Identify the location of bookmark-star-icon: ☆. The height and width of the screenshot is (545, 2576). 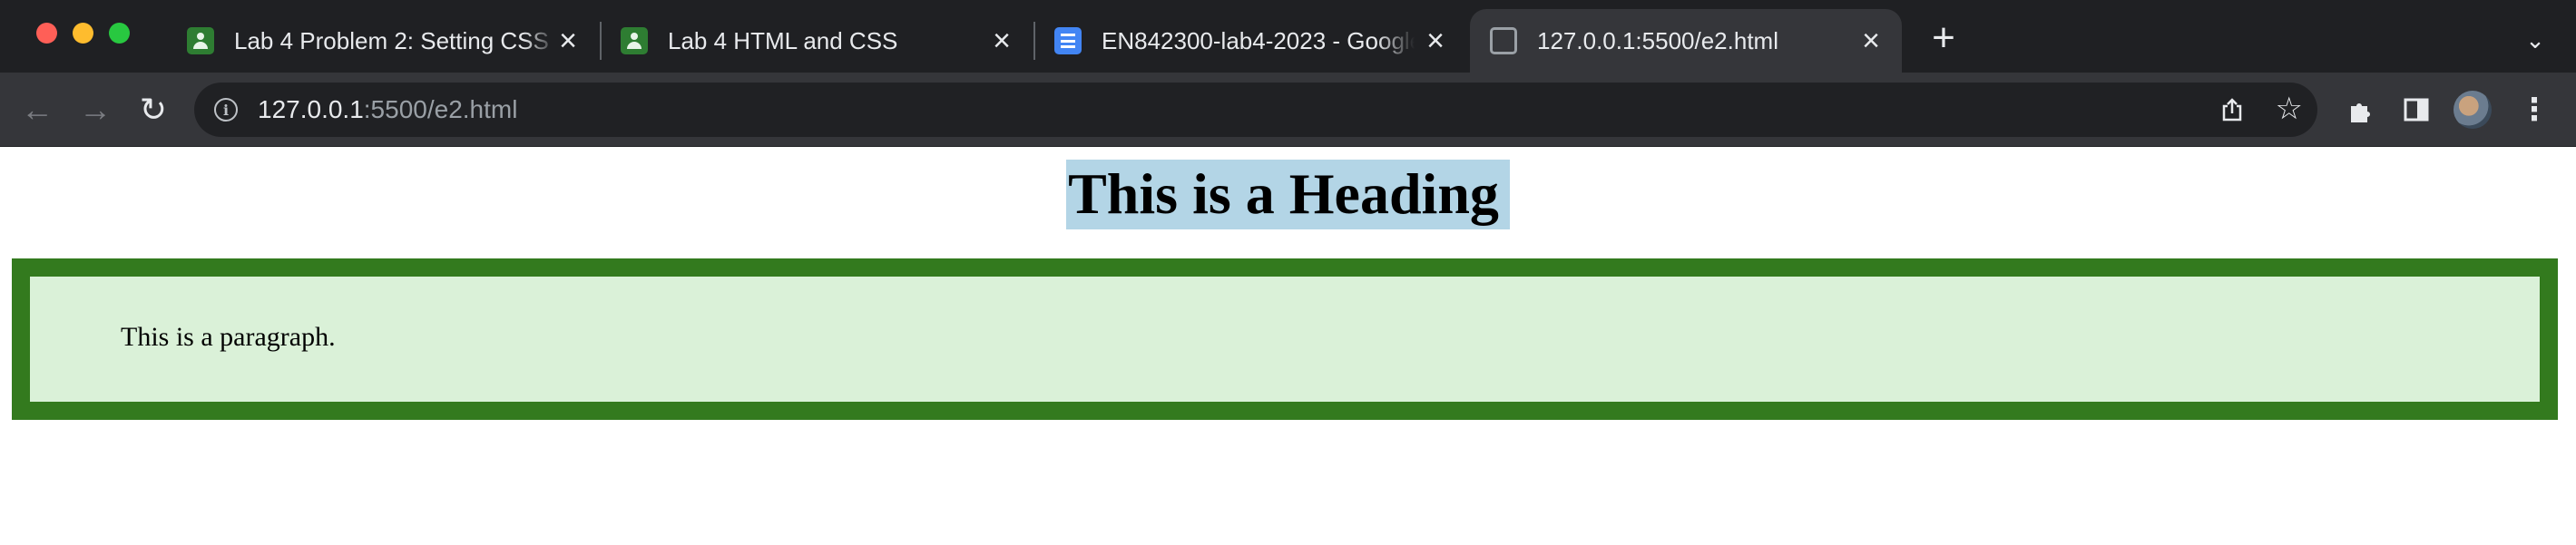
(2289, 108).